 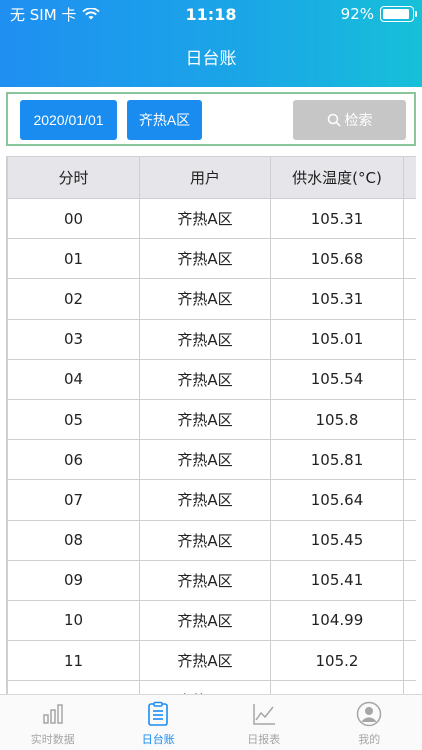 What do you see at coordinates (358, 120) in the screenshot?
I see `search-button-label: 检索` at bounding box center [358, 120].